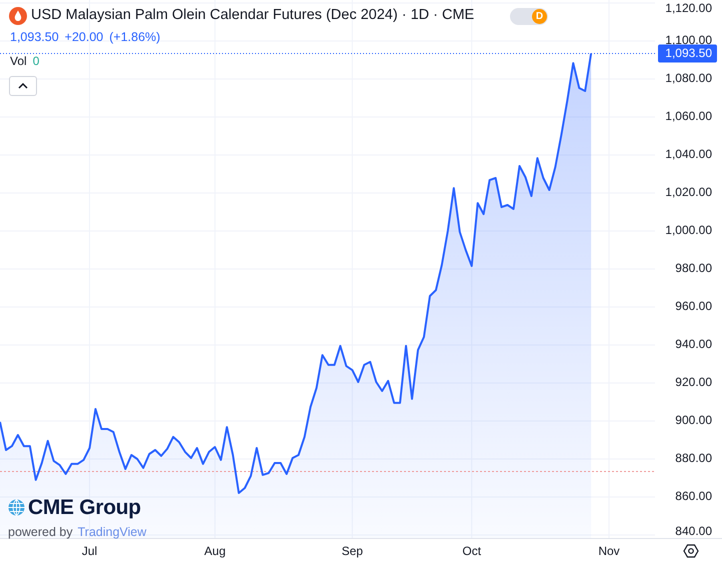 The height and width of the screenshot is (563, 722). What do you see at coordinates (693, 531) in the screenshot?
I see `axis-label: 840.00` at bounding box center [693, 531].